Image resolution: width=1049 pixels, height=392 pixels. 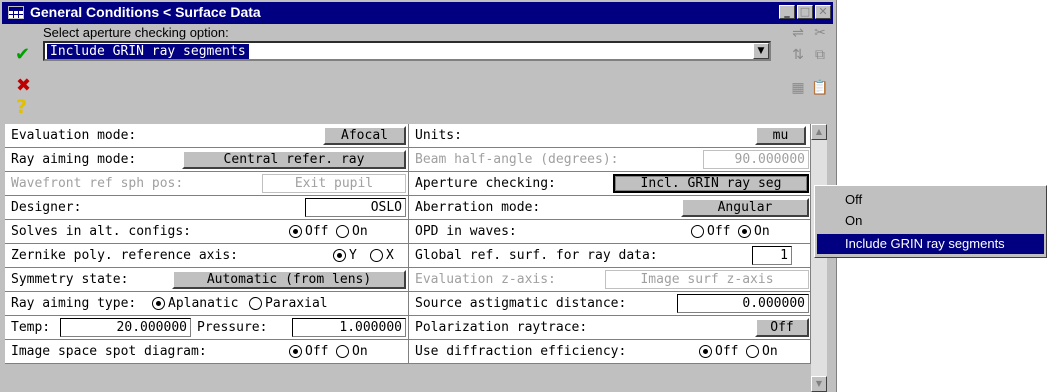 What do you see at coordinates (782, 327) in the screenshot?
I see `polarization-button: Off` at bounding box center [782, 327].